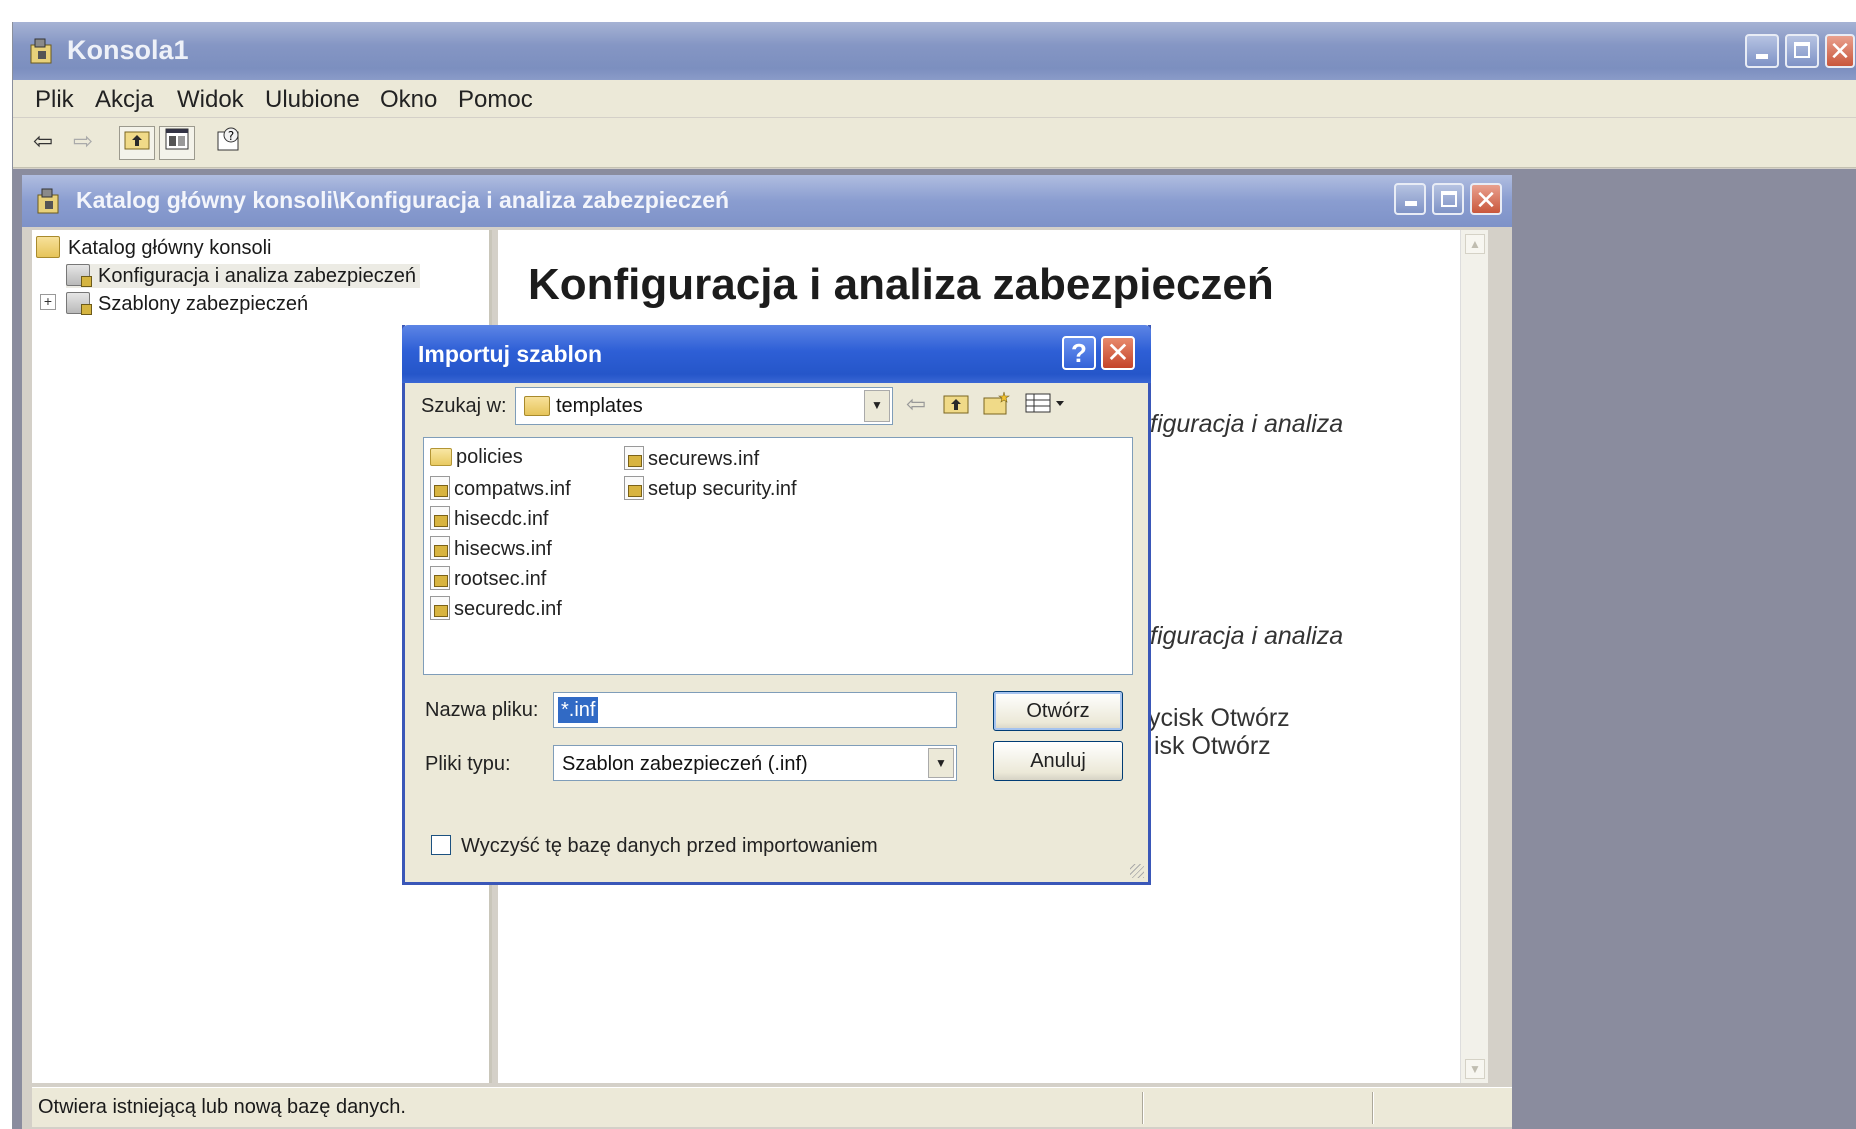 Image resolution: width=1856 pixels, height=1129 pixels. What do you see at coordinates (488, 578) in the screenshot?
I see `list-item-file: rootsec.inf` at bounding box center [488, 578].